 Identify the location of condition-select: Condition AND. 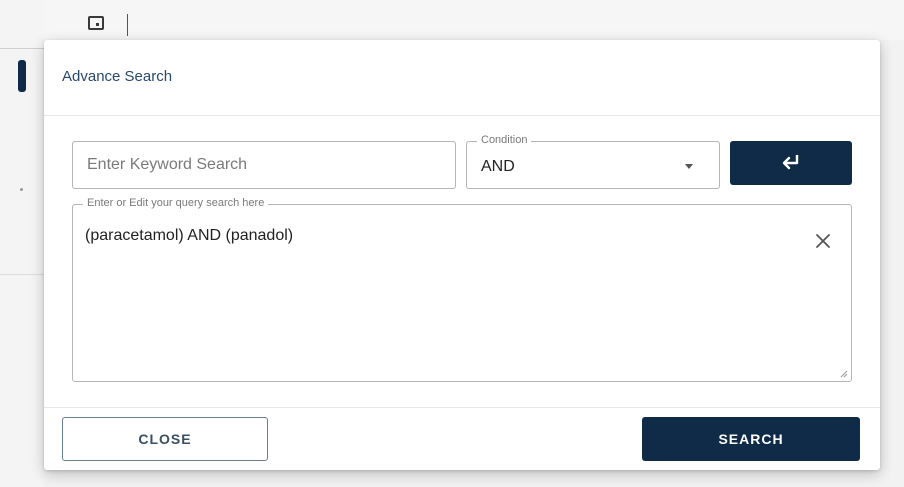
(593, 161).